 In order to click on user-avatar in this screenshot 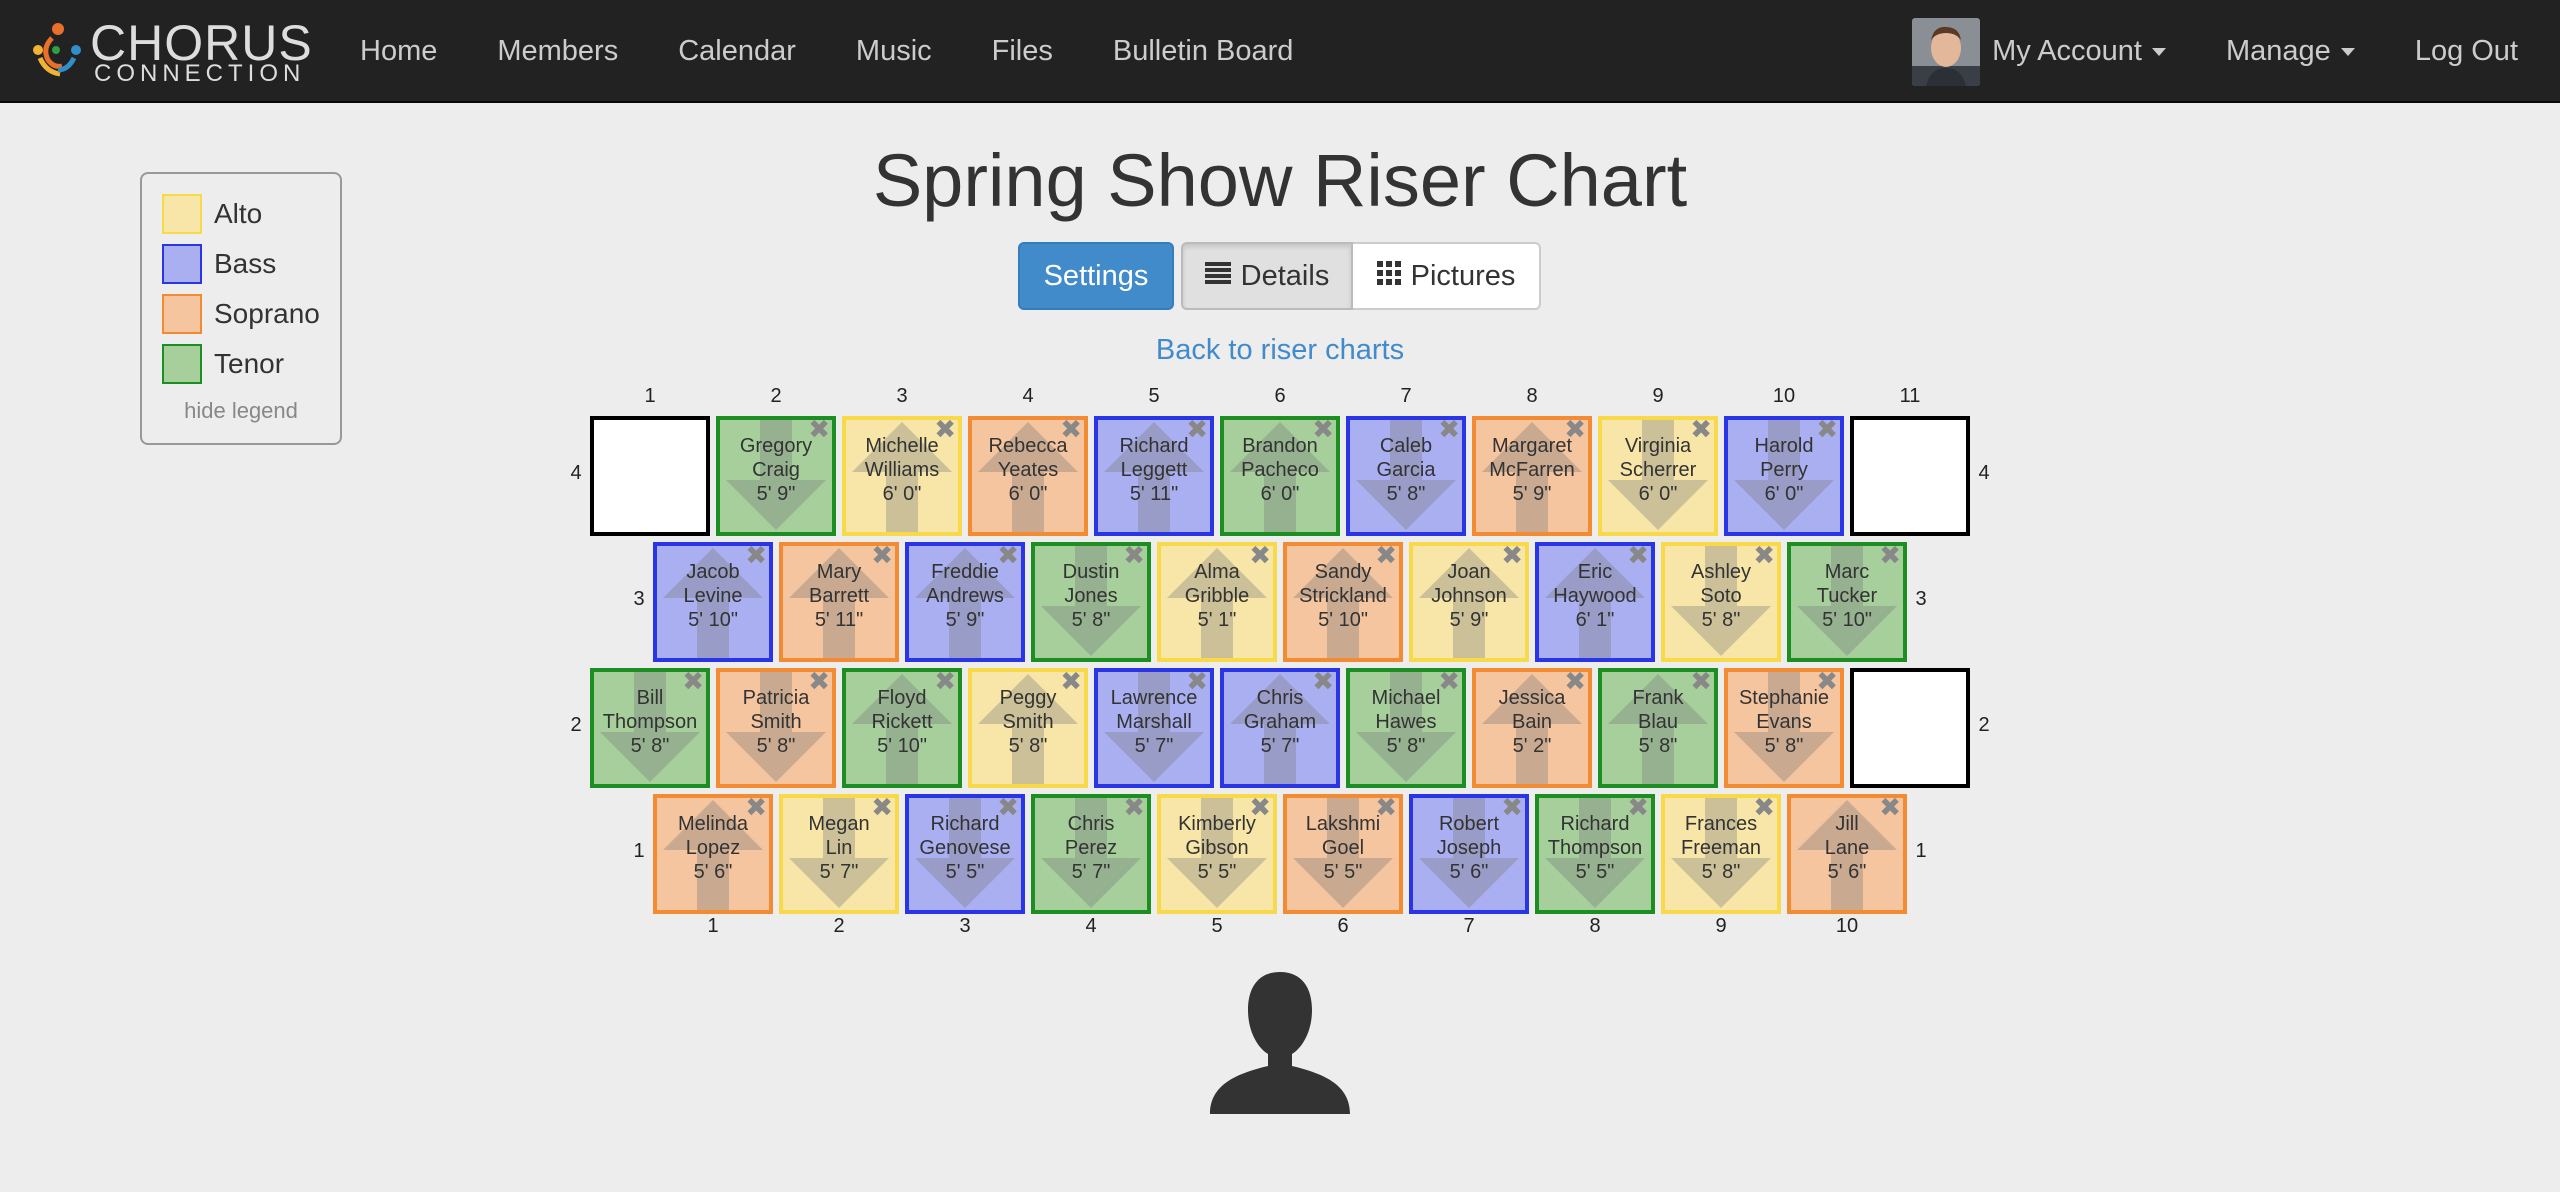, I will do `click(1946, 51)`.